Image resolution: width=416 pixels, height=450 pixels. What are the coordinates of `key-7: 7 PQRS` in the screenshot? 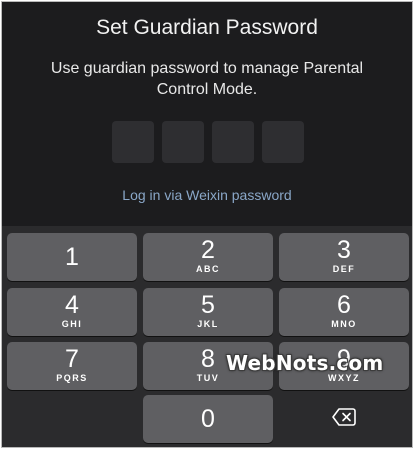 It's located at (72, 366).